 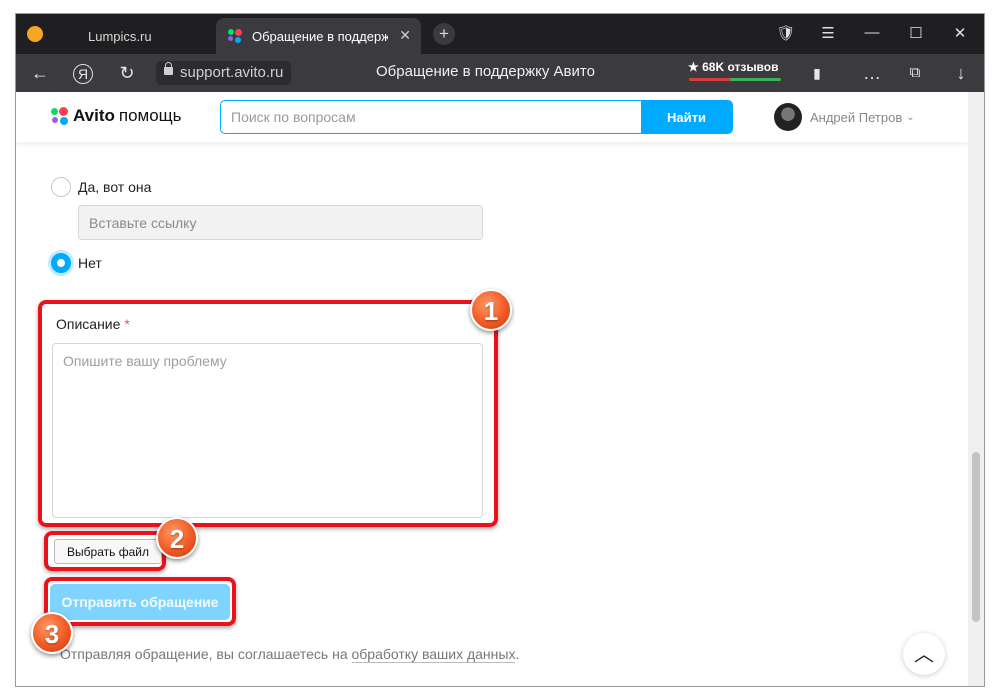 I want to click on chevron-up-icon: ︿, so click(x=924, y=655).